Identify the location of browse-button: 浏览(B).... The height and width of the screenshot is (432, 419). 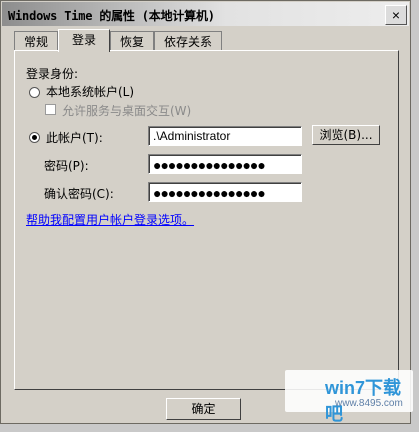
(346, 135).